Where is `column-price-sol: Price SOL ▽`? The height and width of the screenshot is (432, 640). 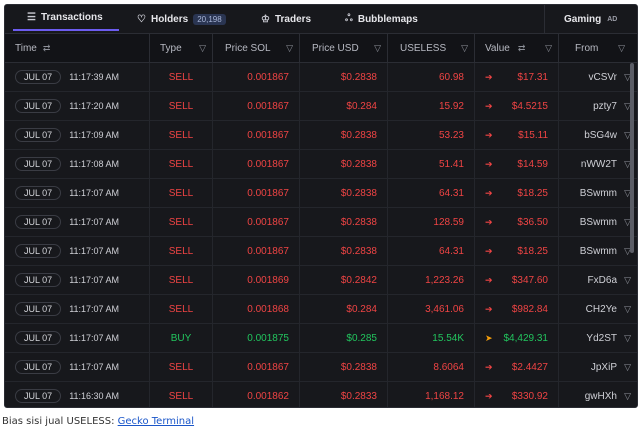 column-price-sol: Price SOL ▽ is located at coordinates (256, 48).